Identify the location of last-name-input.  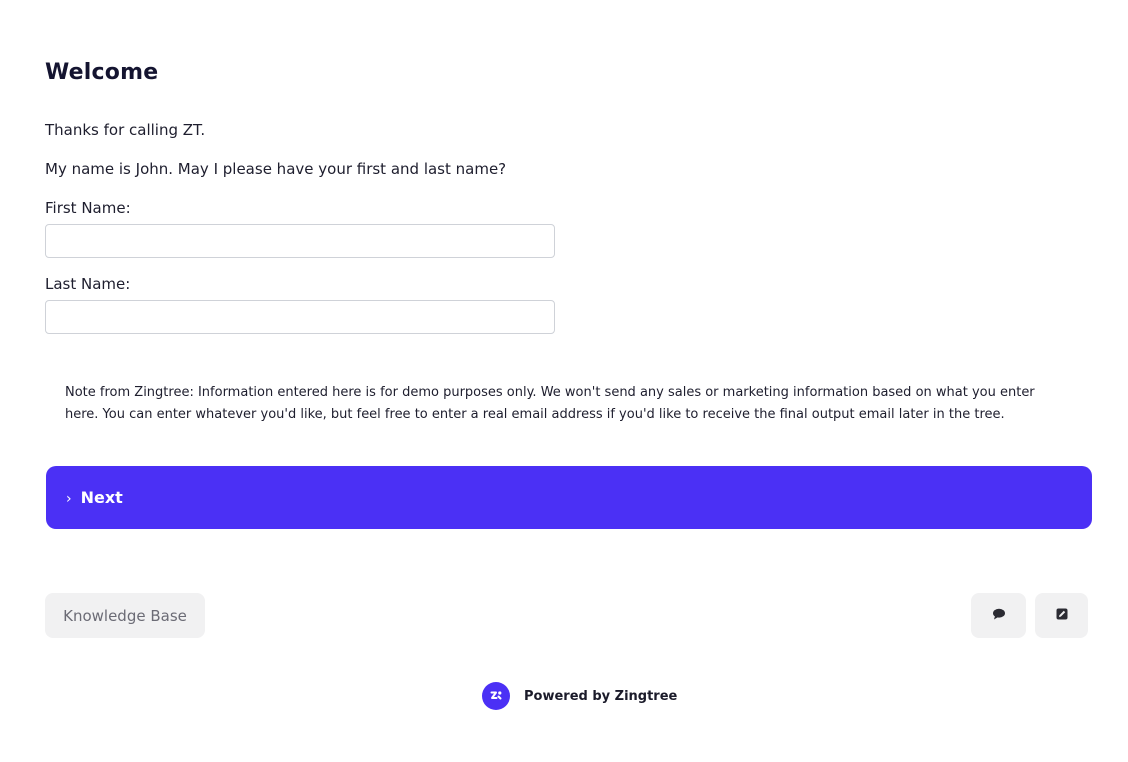
(300, 317).